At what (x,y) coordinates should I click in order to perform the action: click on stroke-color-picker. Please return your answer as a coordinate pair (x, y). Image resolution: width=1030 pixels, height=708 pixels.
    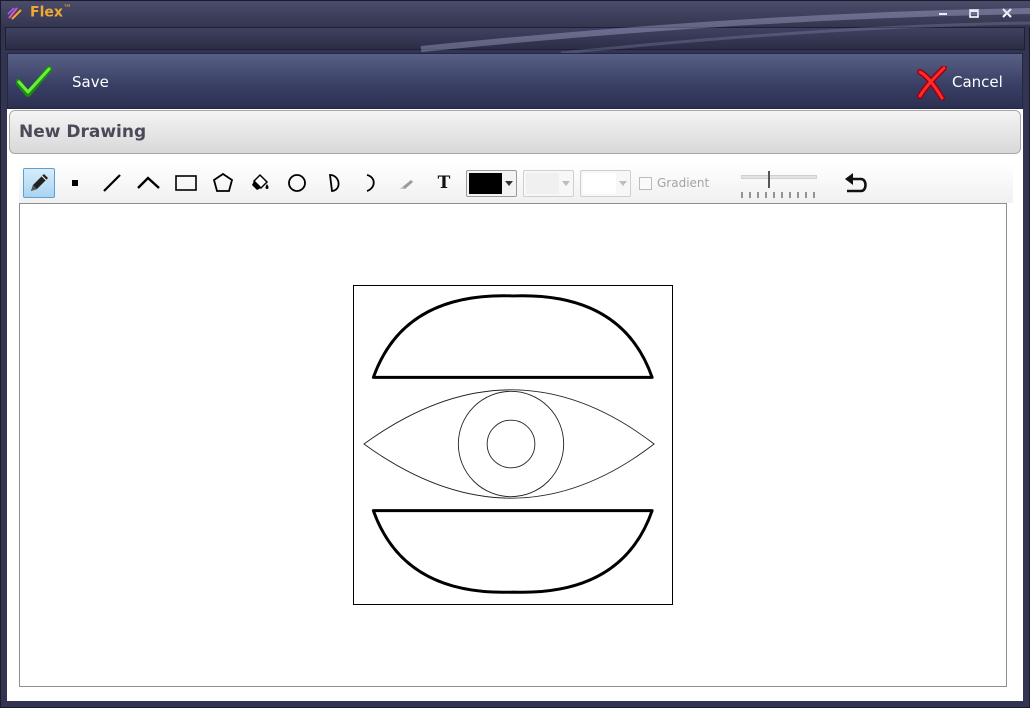
    Looking at the image, I should click on (491, 183).